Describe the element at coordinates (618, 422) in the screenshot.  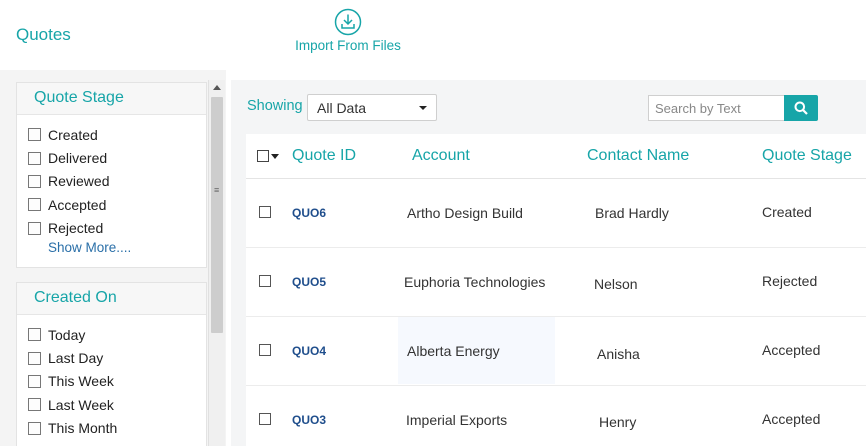
I see `contact-cell: Henry` at that location.